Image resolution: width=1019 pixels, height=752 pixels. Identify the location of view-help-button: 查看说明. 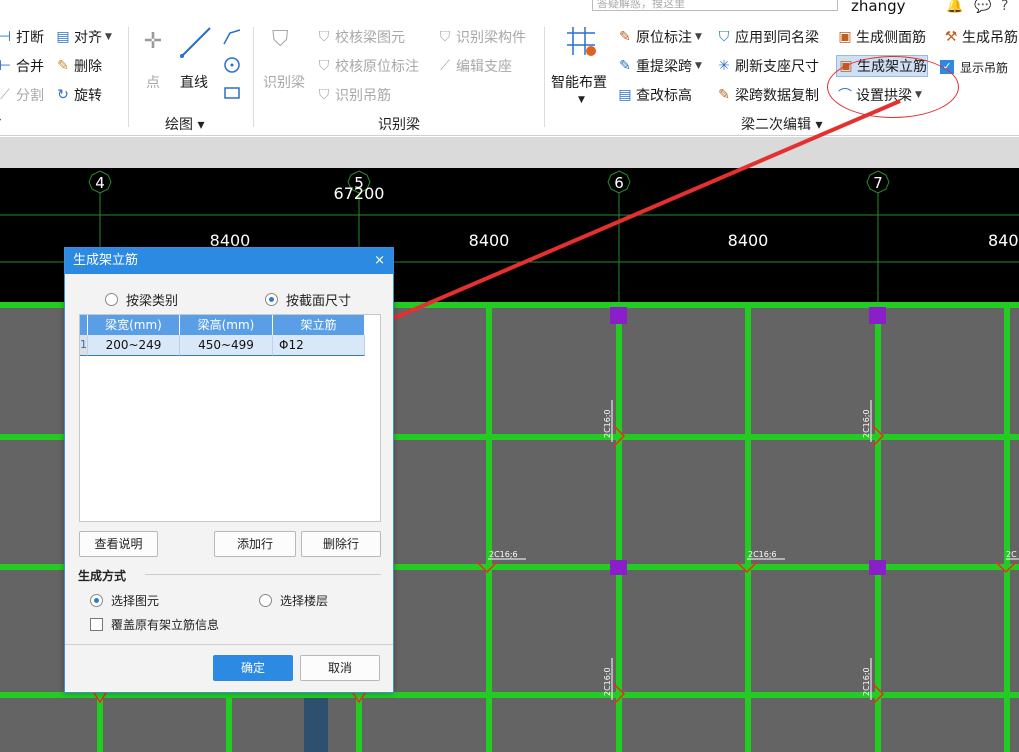
(118, 544).